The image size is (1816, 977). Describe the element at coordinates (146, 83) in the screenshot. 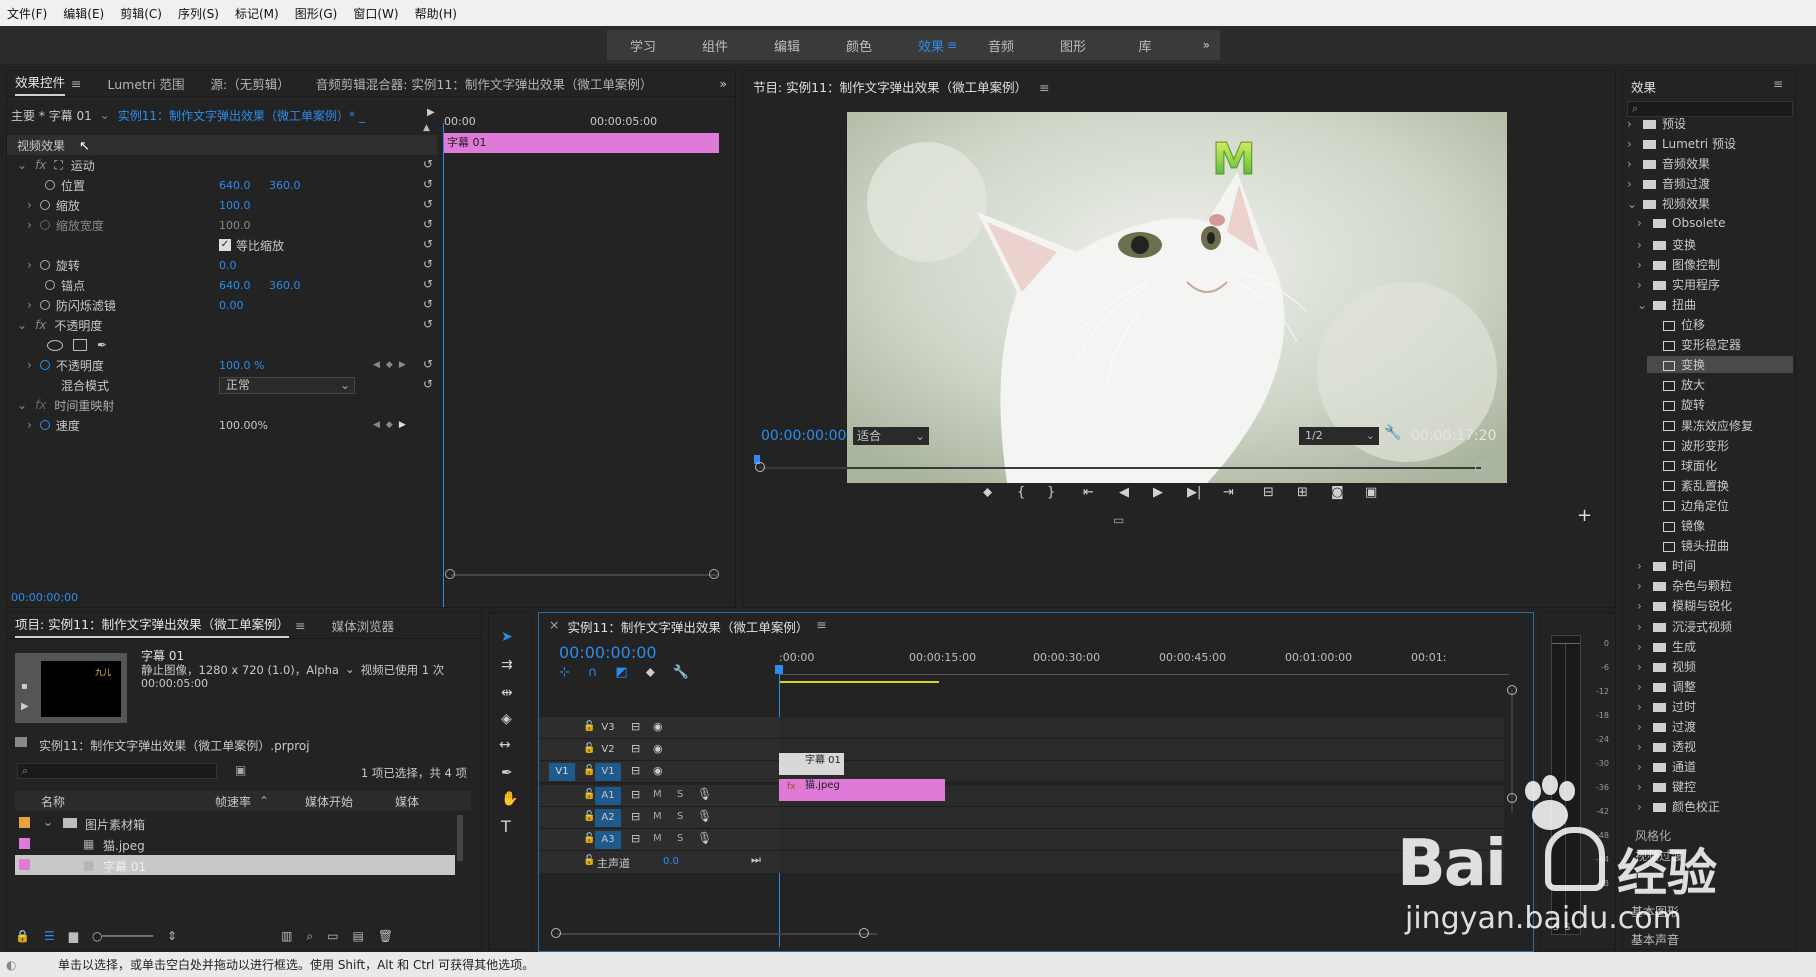

I see `ec-tab: Lumetri 范围` at that location.